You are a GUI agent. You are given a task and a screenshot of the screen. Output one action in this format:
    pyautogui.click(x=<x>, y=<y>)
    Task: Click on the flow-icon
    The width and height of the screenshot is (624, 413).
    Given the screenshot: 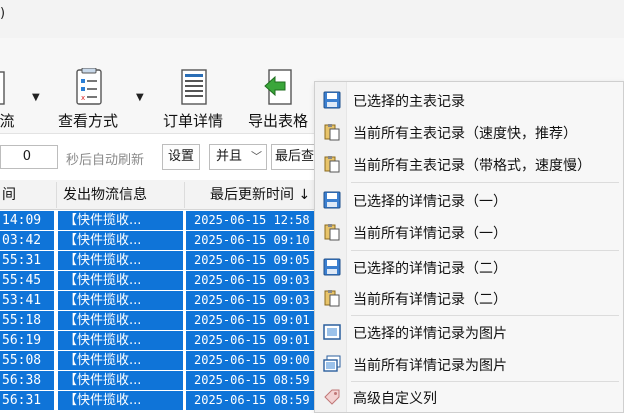 What is the action you would take?
    pyautogui.click(x=12, y=88)
    